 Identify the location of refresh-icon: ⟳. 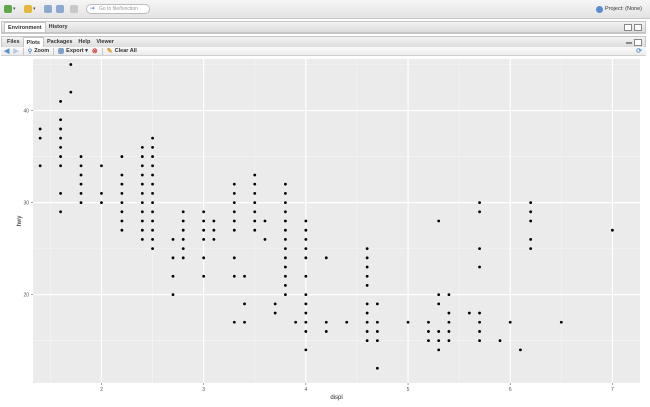
(639, 51).